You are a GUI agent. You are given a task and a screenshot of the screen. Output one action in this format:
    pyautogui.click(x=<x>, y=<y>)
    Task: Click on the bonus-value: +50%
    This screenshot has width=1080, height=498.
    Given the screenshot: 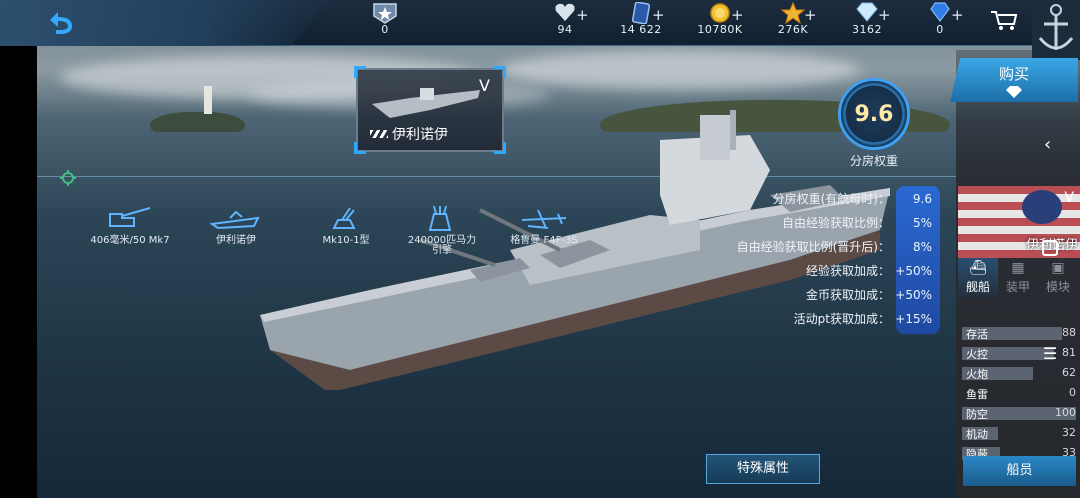 What is the action you would take?
    pyautogui.click(x=913, y=295)
    